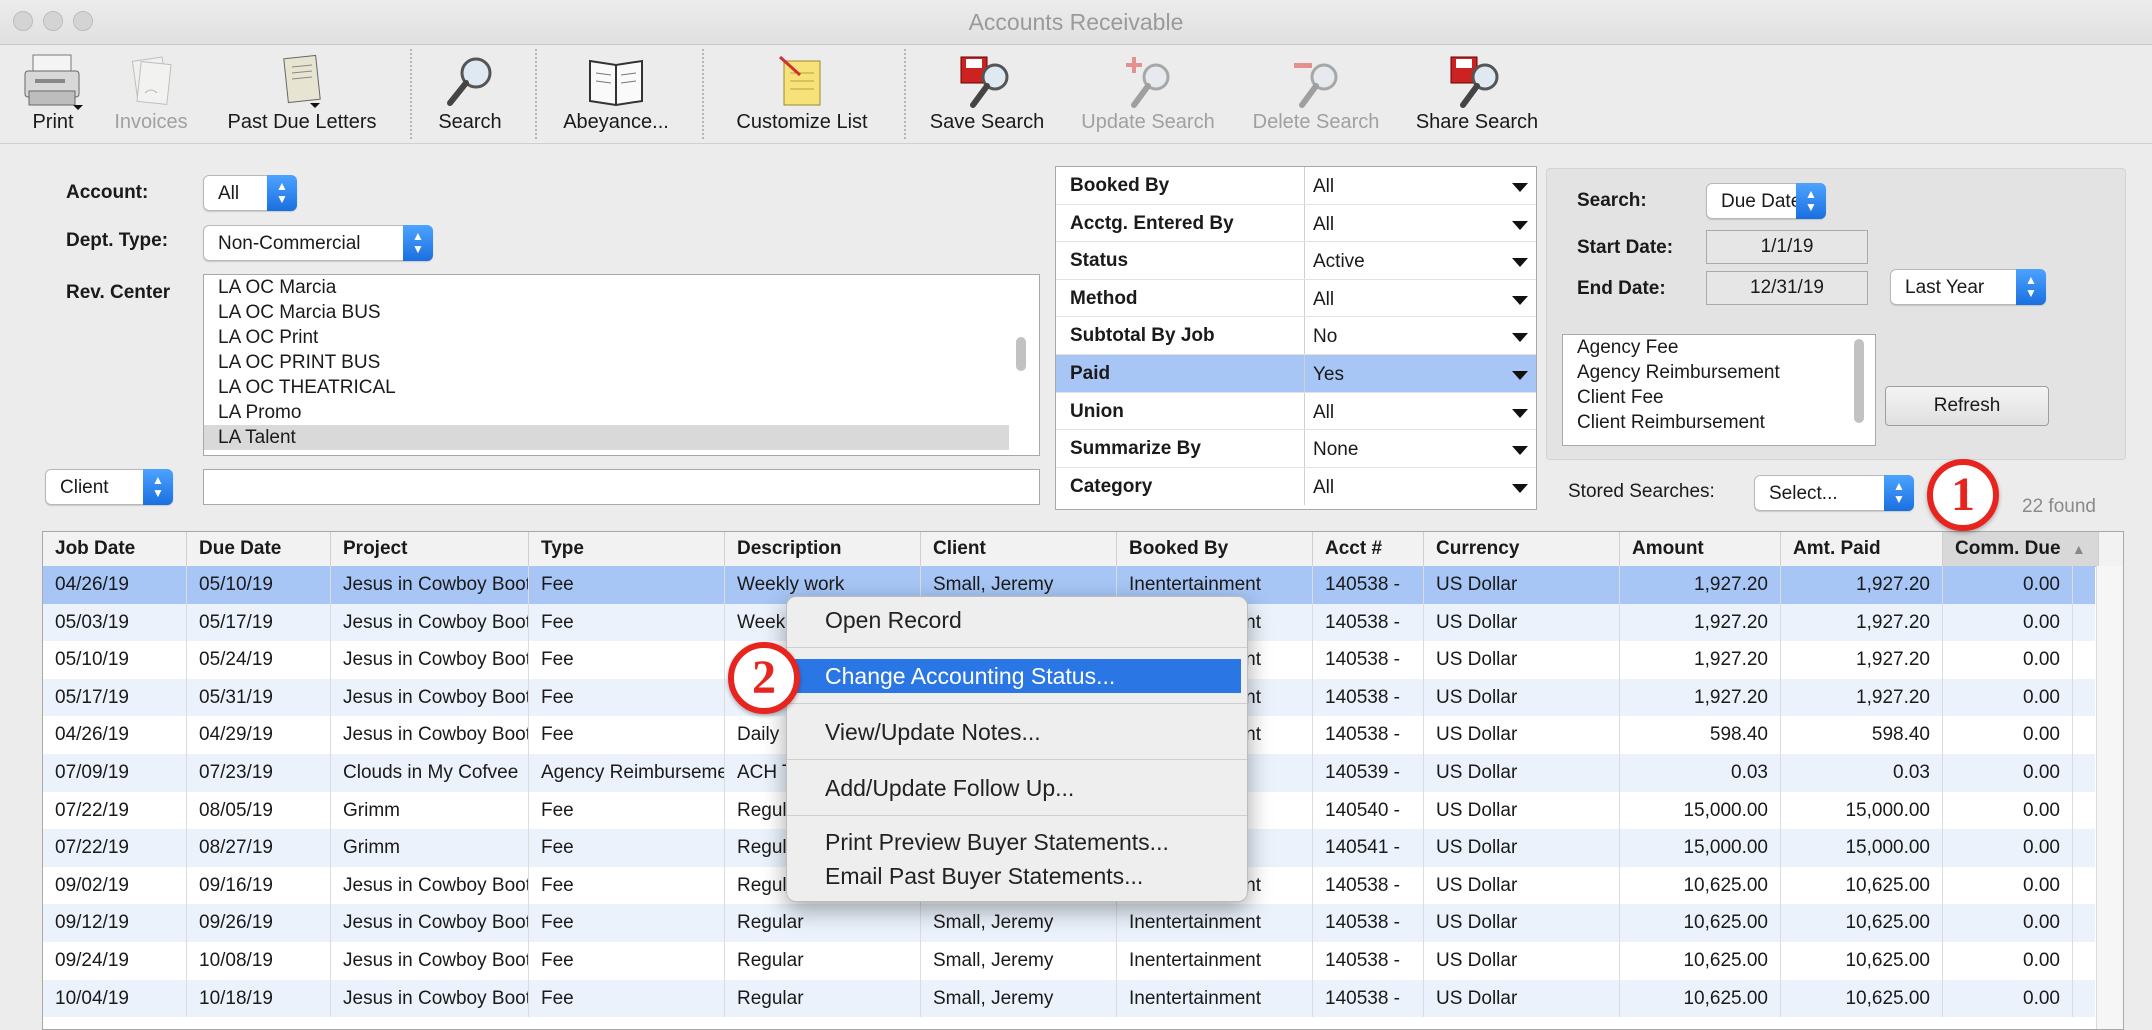  Describe the element at coordinates (1296, 223) in the screenshot. I see `criteria-row-acctg-entered-by: Acctg. Entered By All` at that location.